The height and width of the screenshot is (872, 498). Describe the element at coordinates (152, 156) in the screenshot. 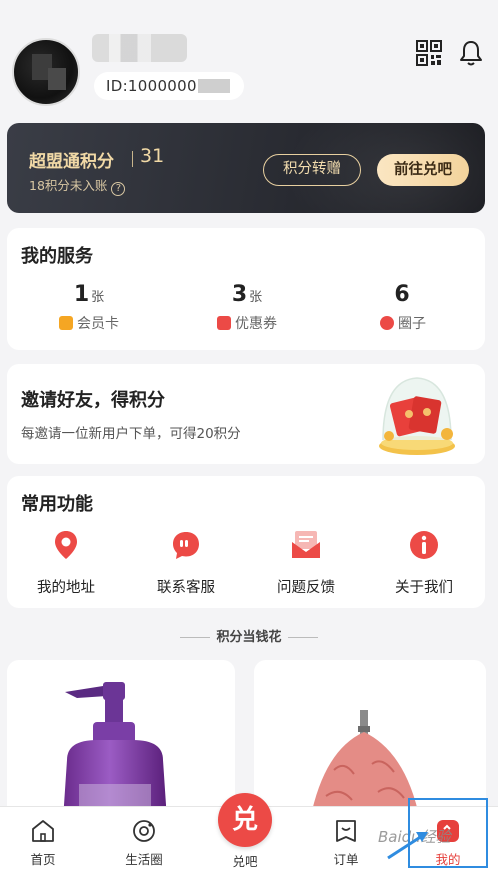

I see `points-value: 31` at that location.